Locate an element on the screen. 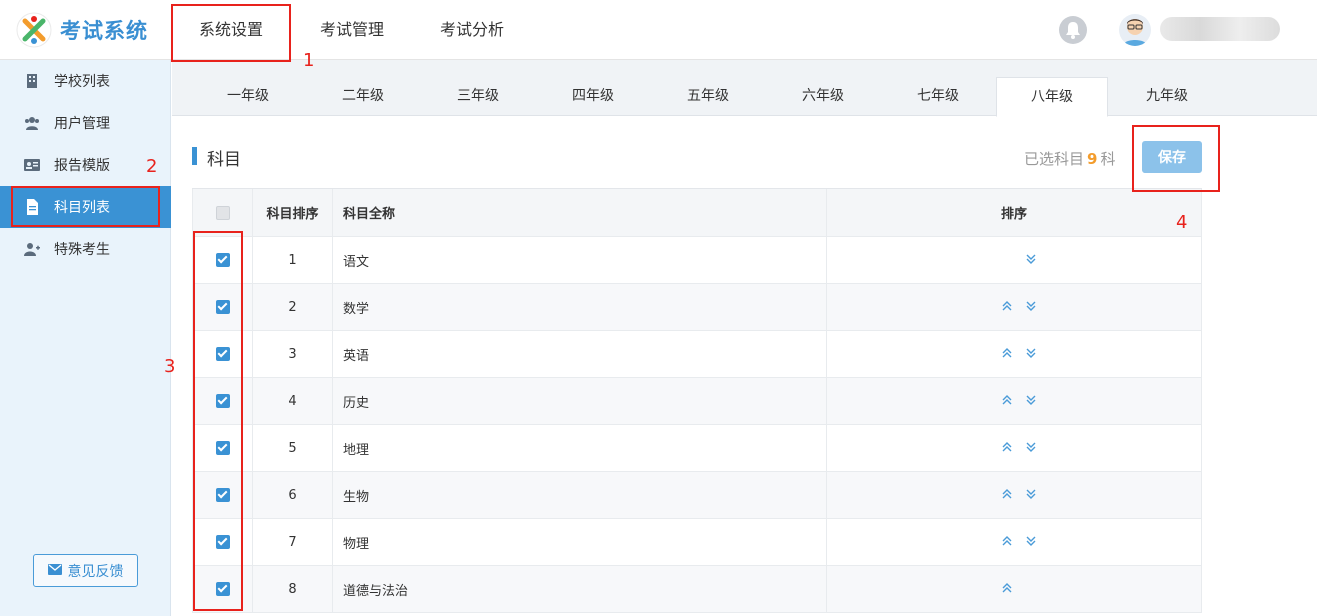  selected-count-info: 已选科目 9 科 is located at coordinates (1069, 158).